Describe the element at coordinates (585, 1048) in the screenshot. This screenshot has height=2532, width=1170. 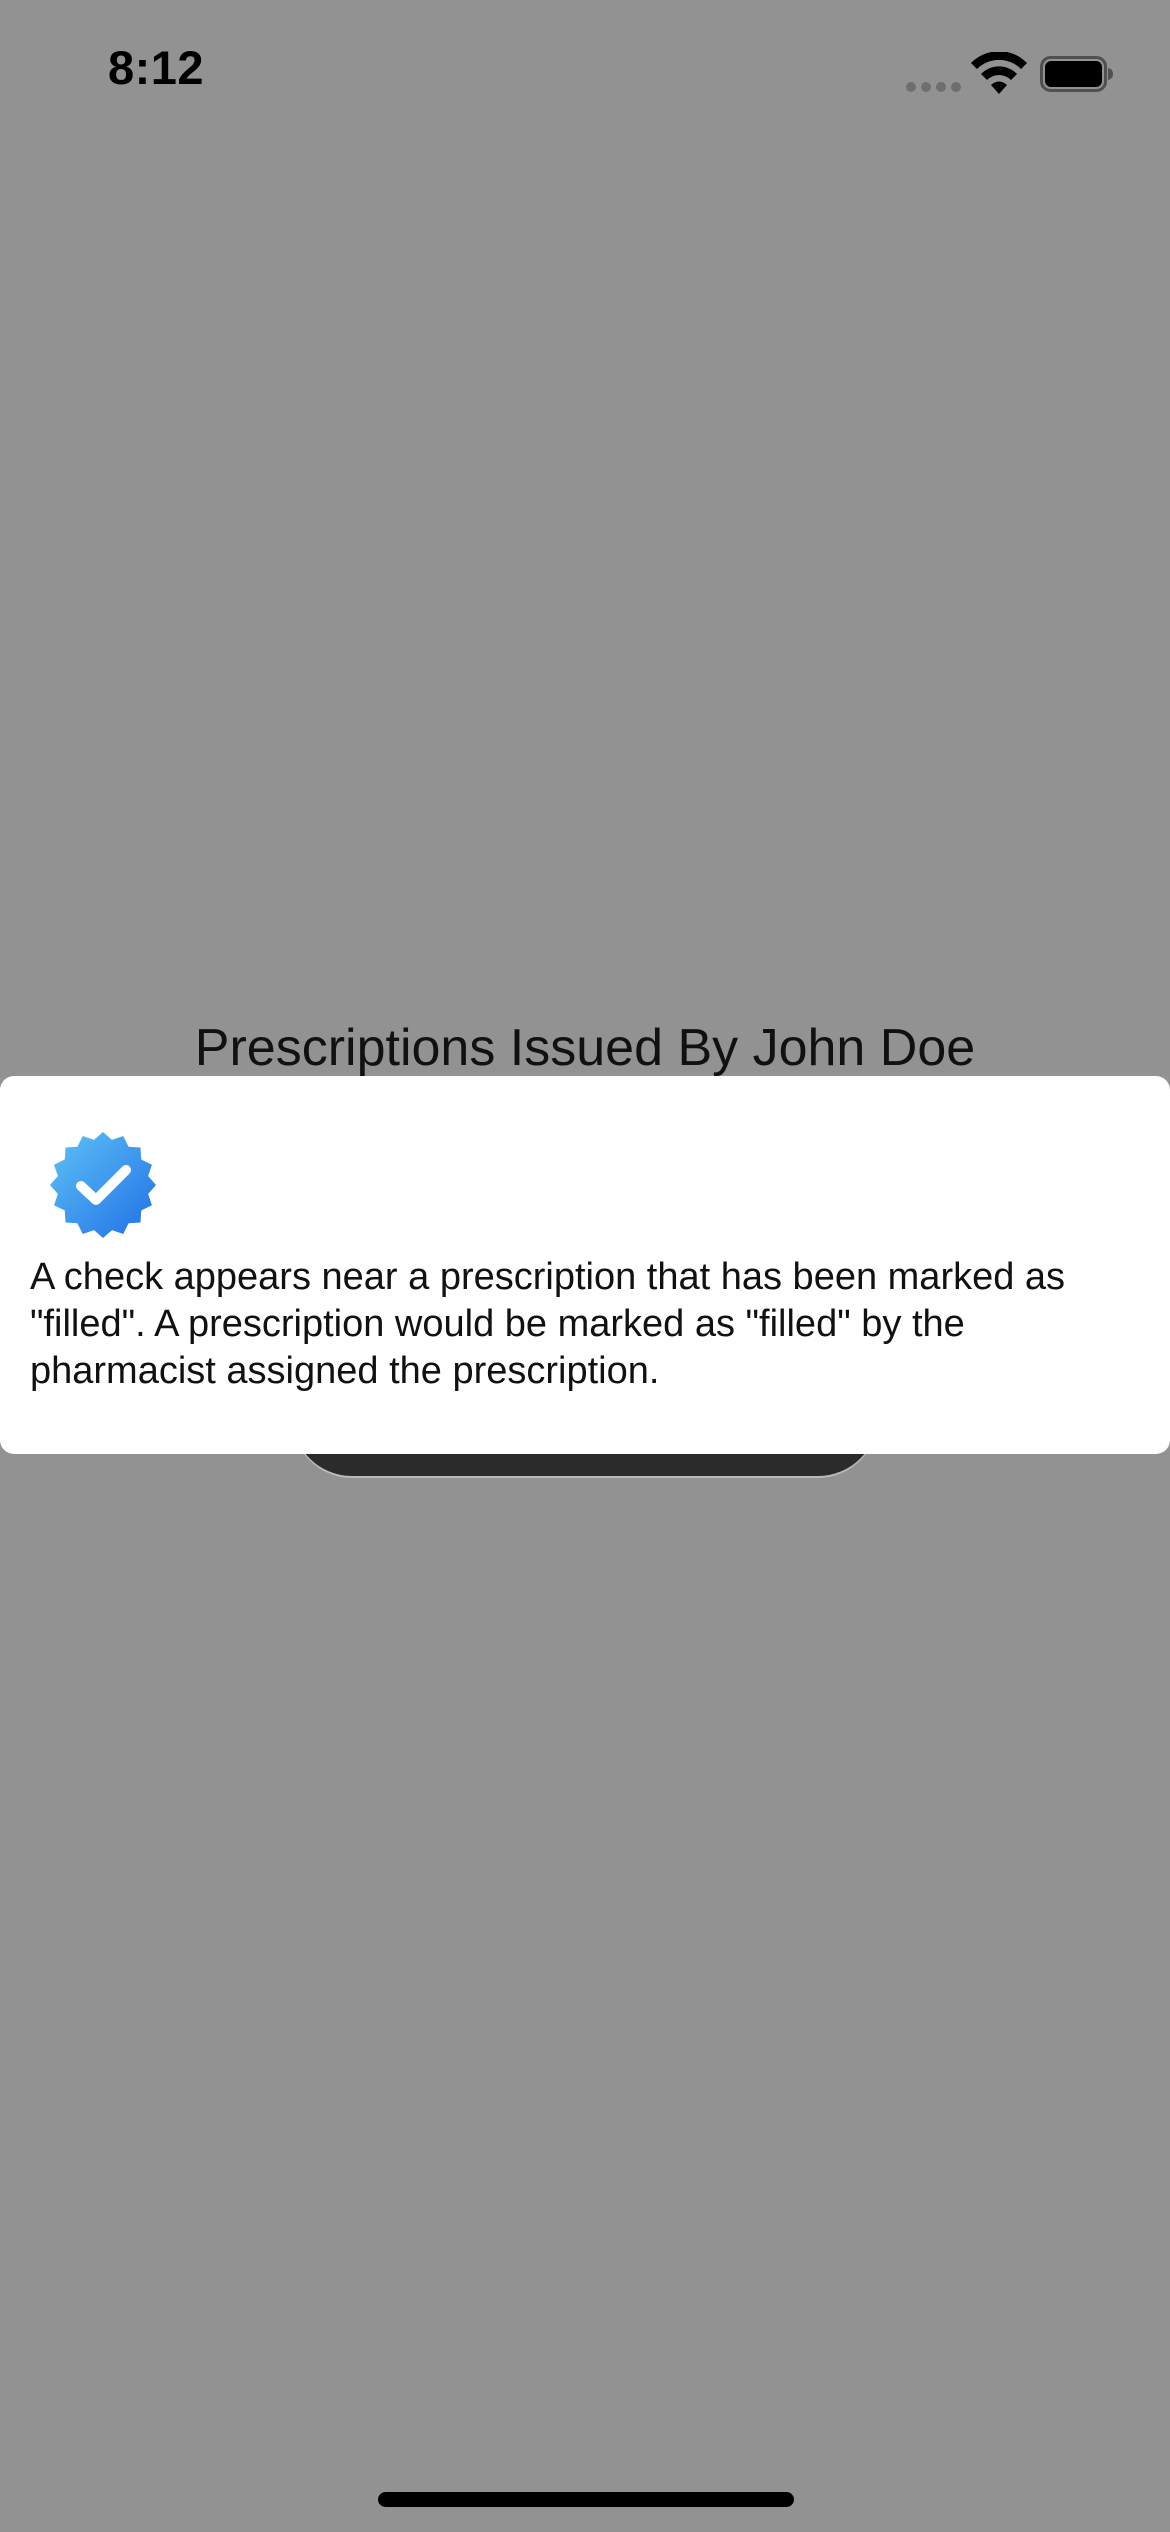
I see `page-title: Prescriptions Issued By John Doe` at that location.